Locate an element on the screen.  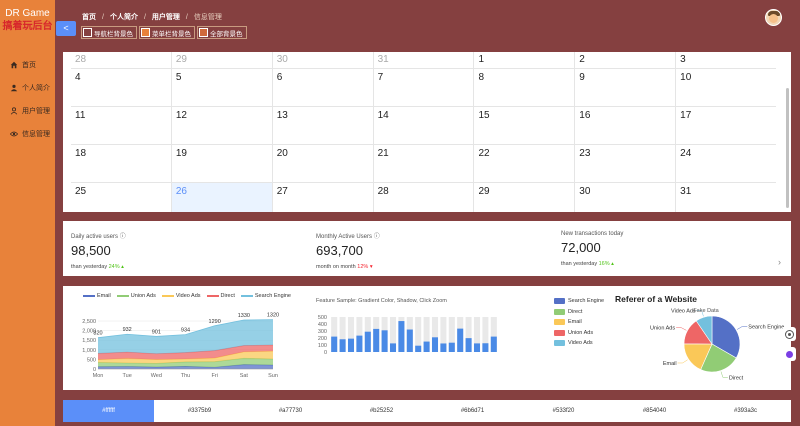
palette-color-option: #a77730 is located at coordinates (290, 411).